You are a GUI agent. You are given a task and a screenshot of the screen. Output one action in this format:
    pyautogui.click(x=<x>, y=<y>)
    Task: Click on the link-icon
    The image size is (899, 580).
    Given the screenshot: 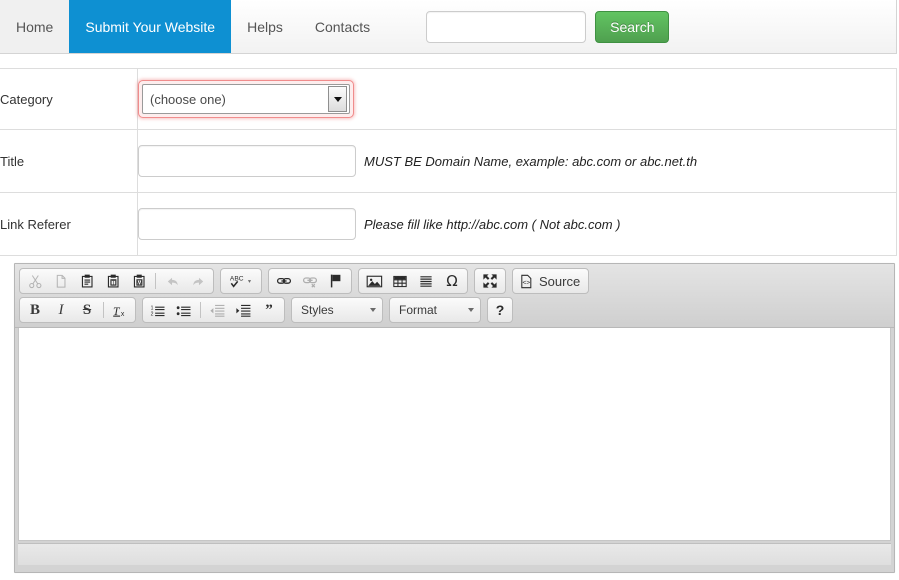 What is the action you would take?
    pyautogui.click(x=284, y=281)
    